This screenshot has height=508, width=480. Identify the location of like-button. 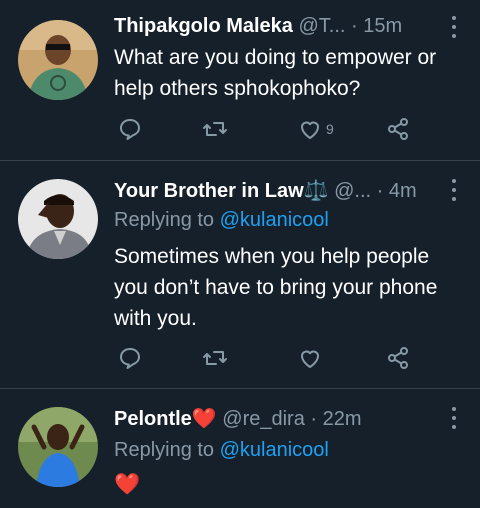
(310, 358).